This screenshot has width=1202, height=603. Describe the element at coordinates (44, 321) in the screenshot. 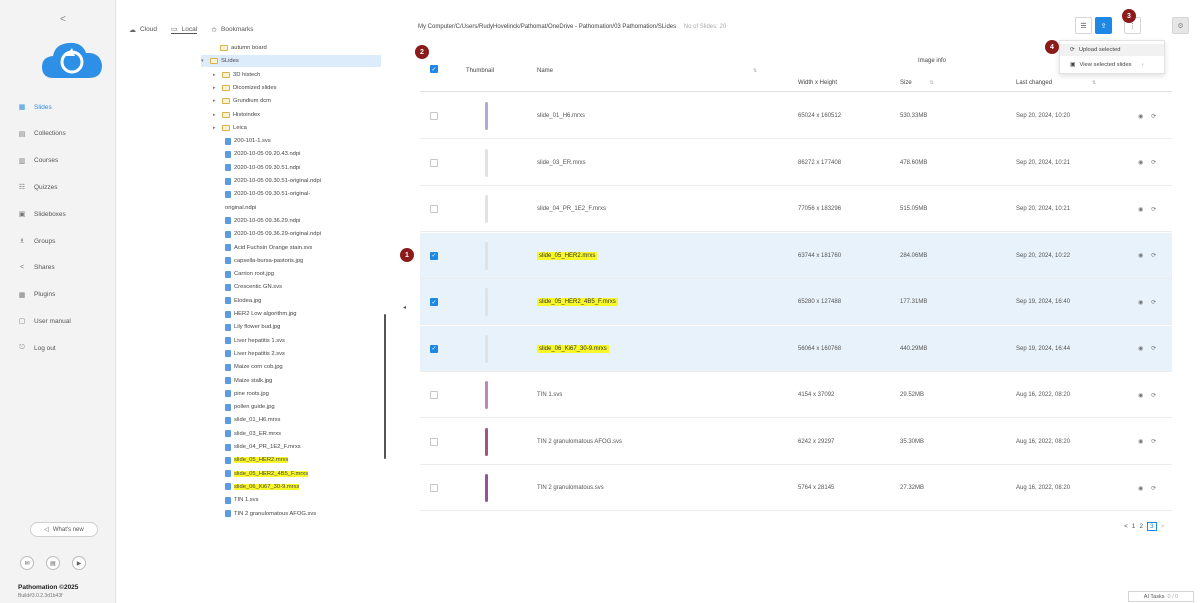

I see `nav-item-user-manual: ▢ User manual` at that location.